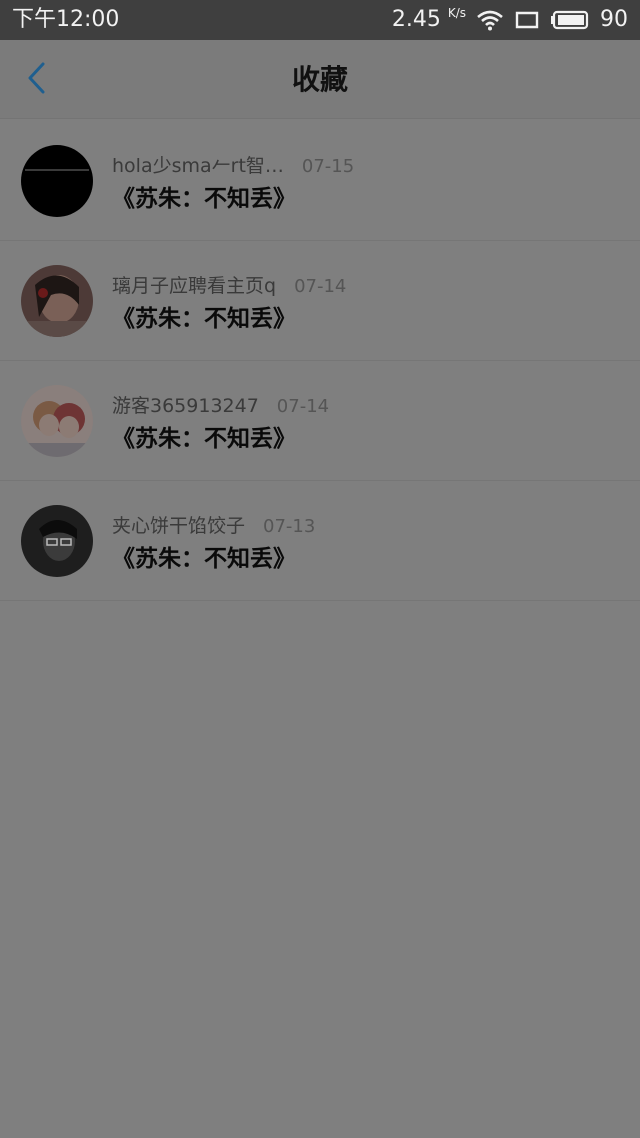  Describe the element at coordinates (320, 181) in the screenshot. I see `favorite-item: hola少sma𠂉rt智… 07-15 《苏朱：不知丢》` at that location.